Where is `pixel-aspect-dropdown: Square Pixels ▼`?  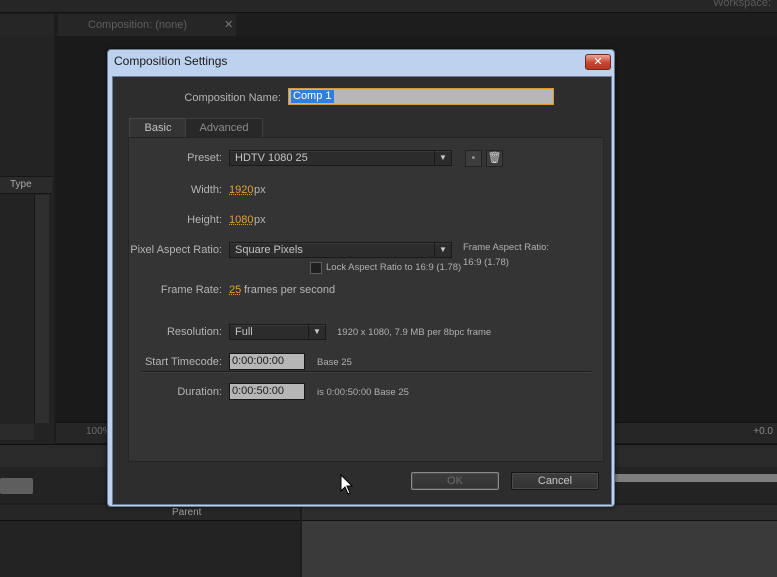
pixel-aspect-dropdown: Square Pixels ▼ is located at coordinates (340, 250).